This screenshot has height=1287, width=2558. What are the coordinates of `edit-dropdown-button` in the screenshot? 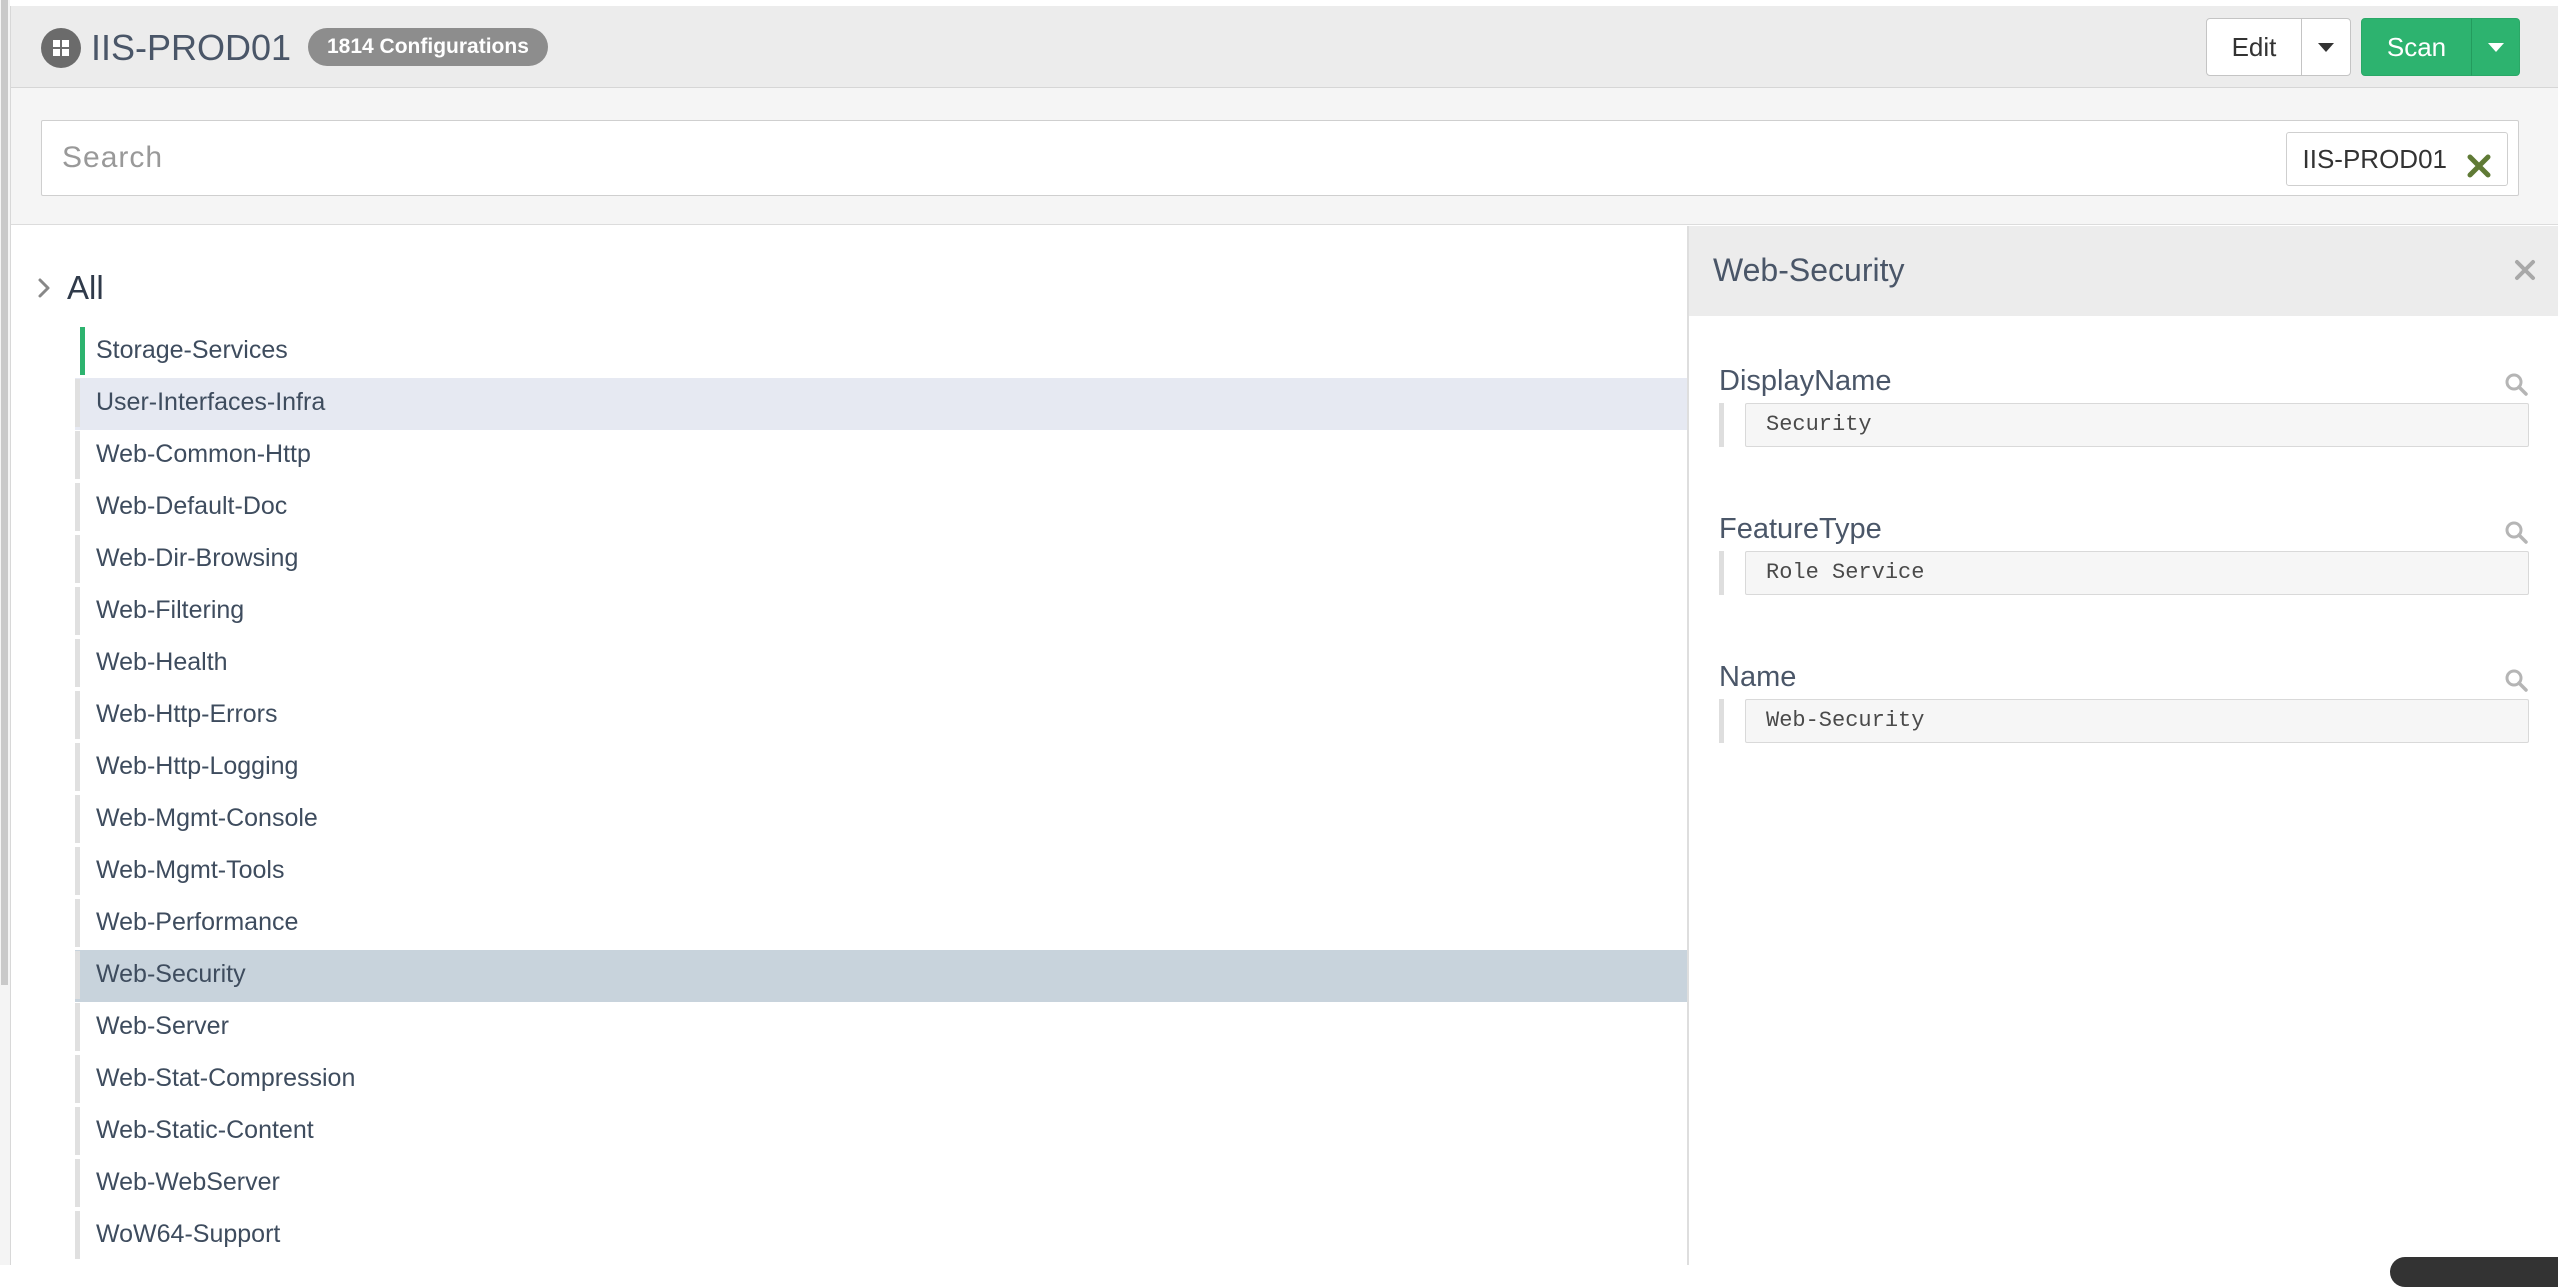 It's located at (2326, 47).